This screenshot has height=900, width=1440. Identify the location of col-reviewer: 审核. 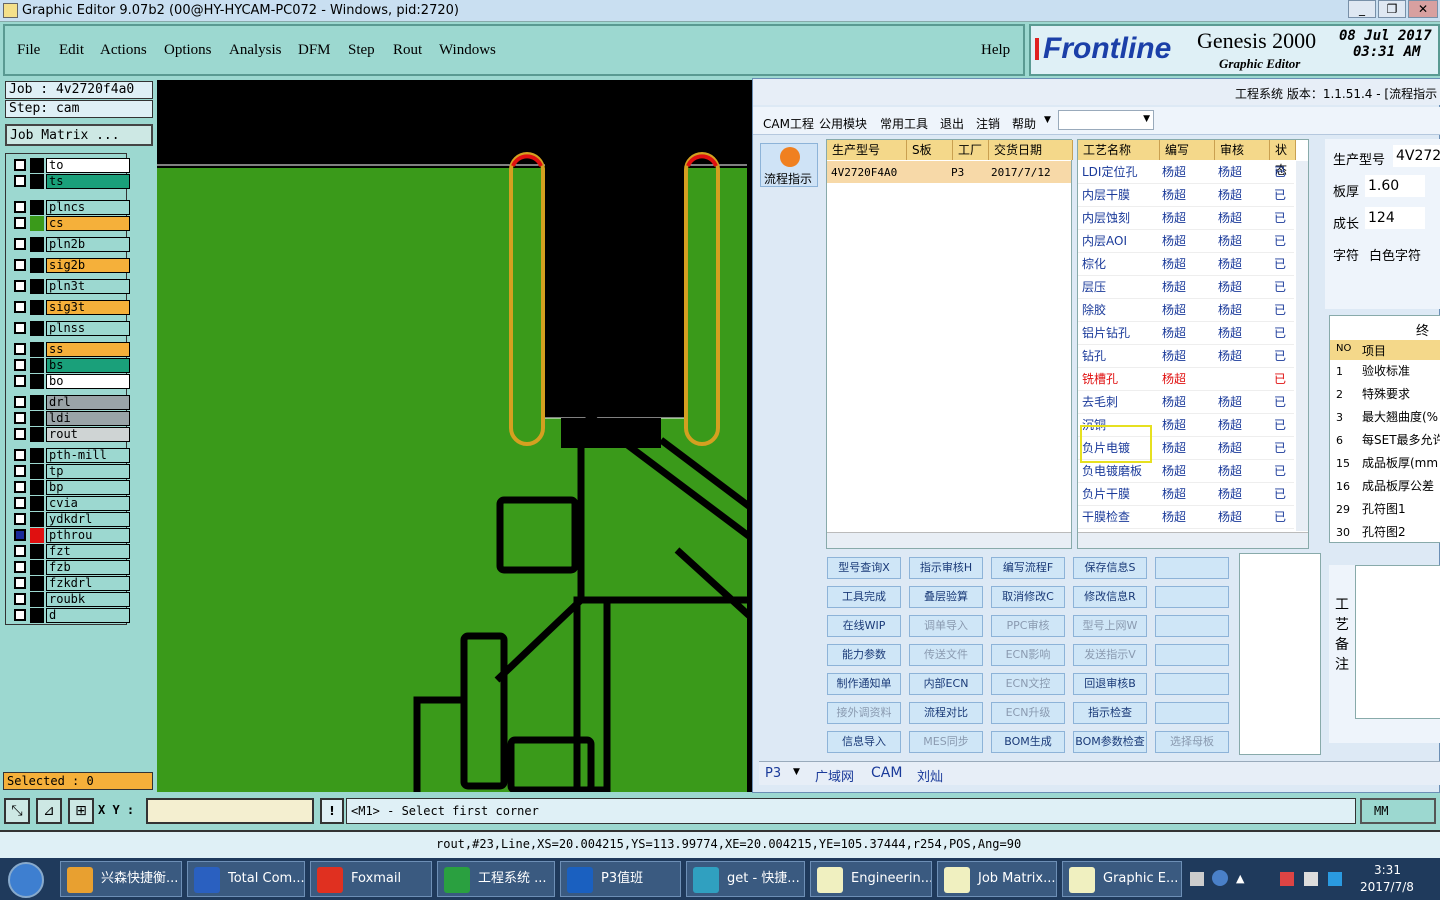
(1242, 150).